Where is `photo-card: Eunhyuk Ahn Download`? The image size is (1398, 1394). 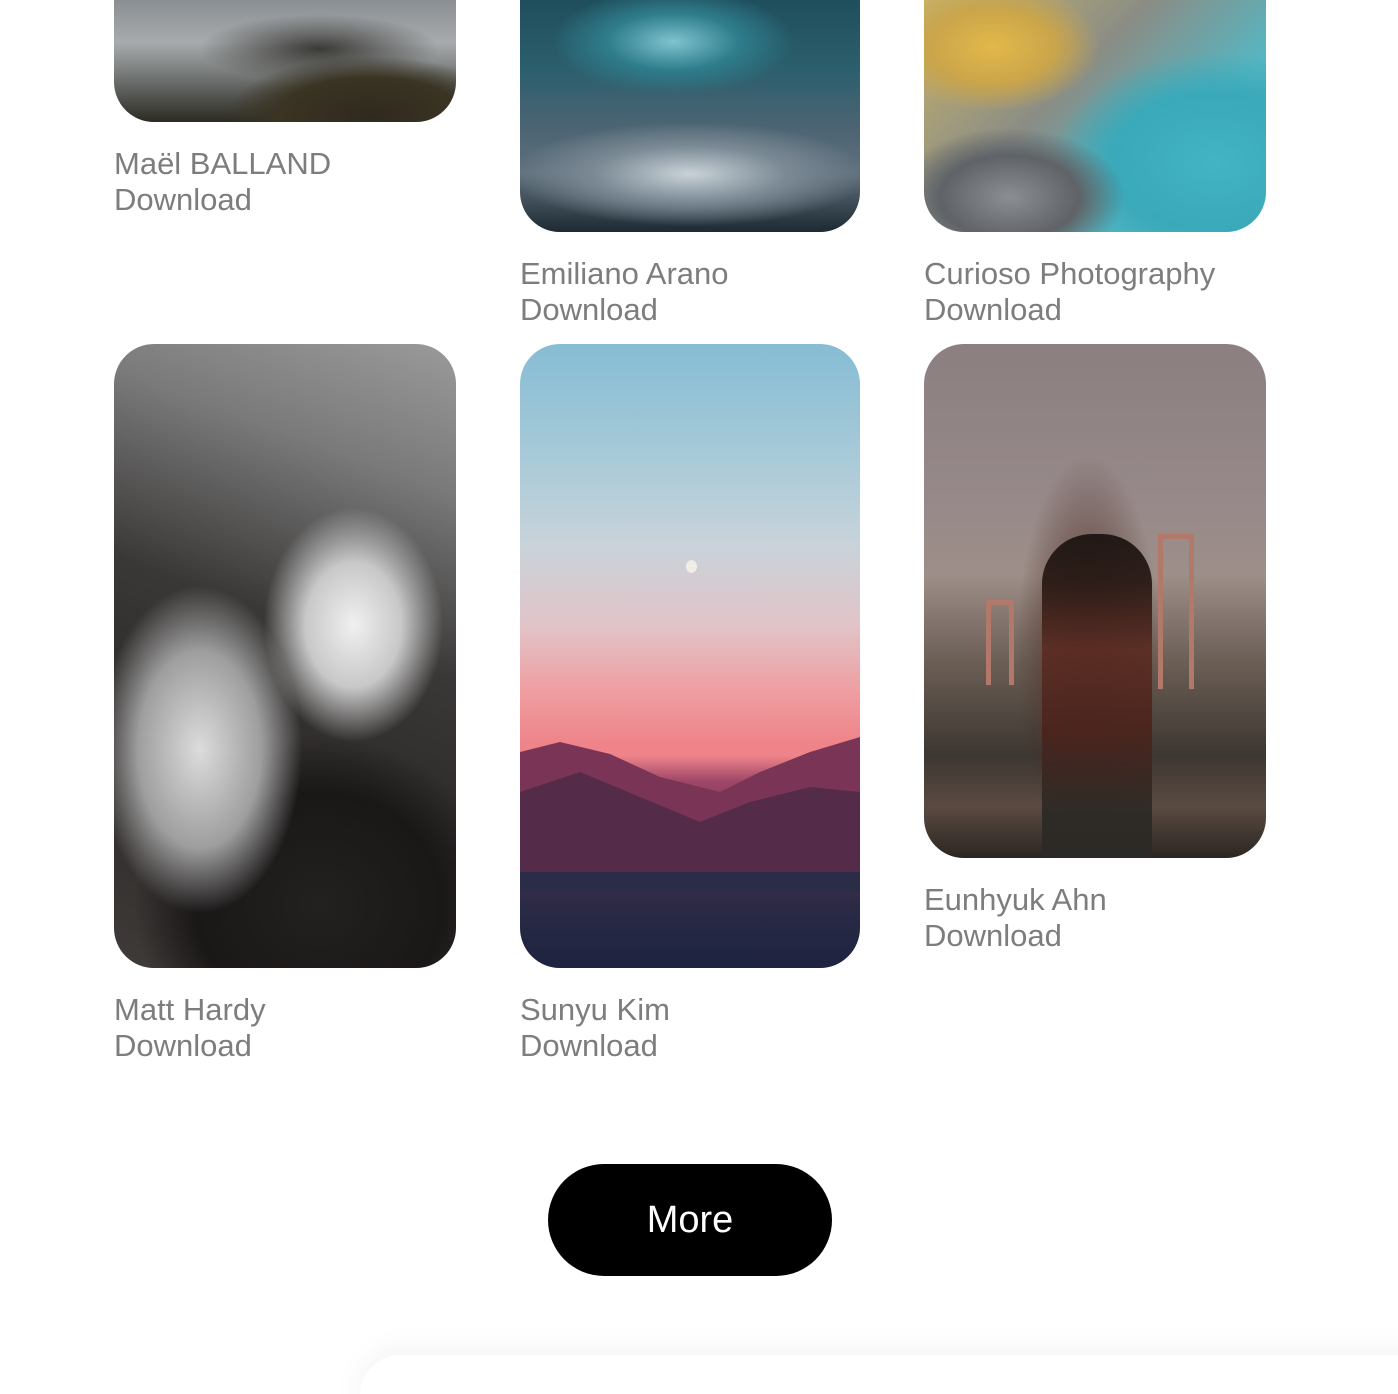
photo-card: Eunhyuk Ahn Download is located at coordinates (1095, 649).